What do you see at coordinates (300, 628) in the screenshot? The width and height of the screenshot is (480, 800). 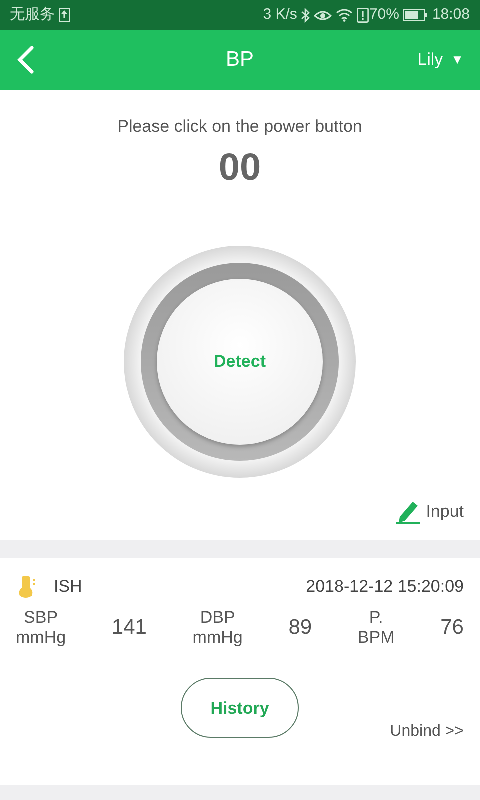 I see `metric-value: 89` at bounding box center [300, 628].